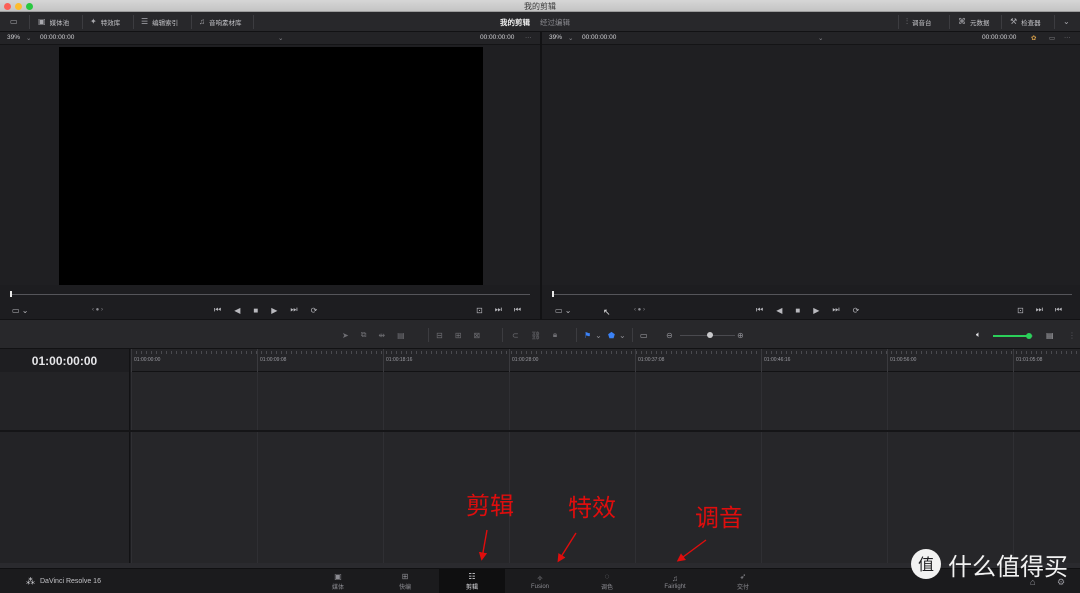  I want to click on audio-meter-button: ▤, so click(1050, 335).